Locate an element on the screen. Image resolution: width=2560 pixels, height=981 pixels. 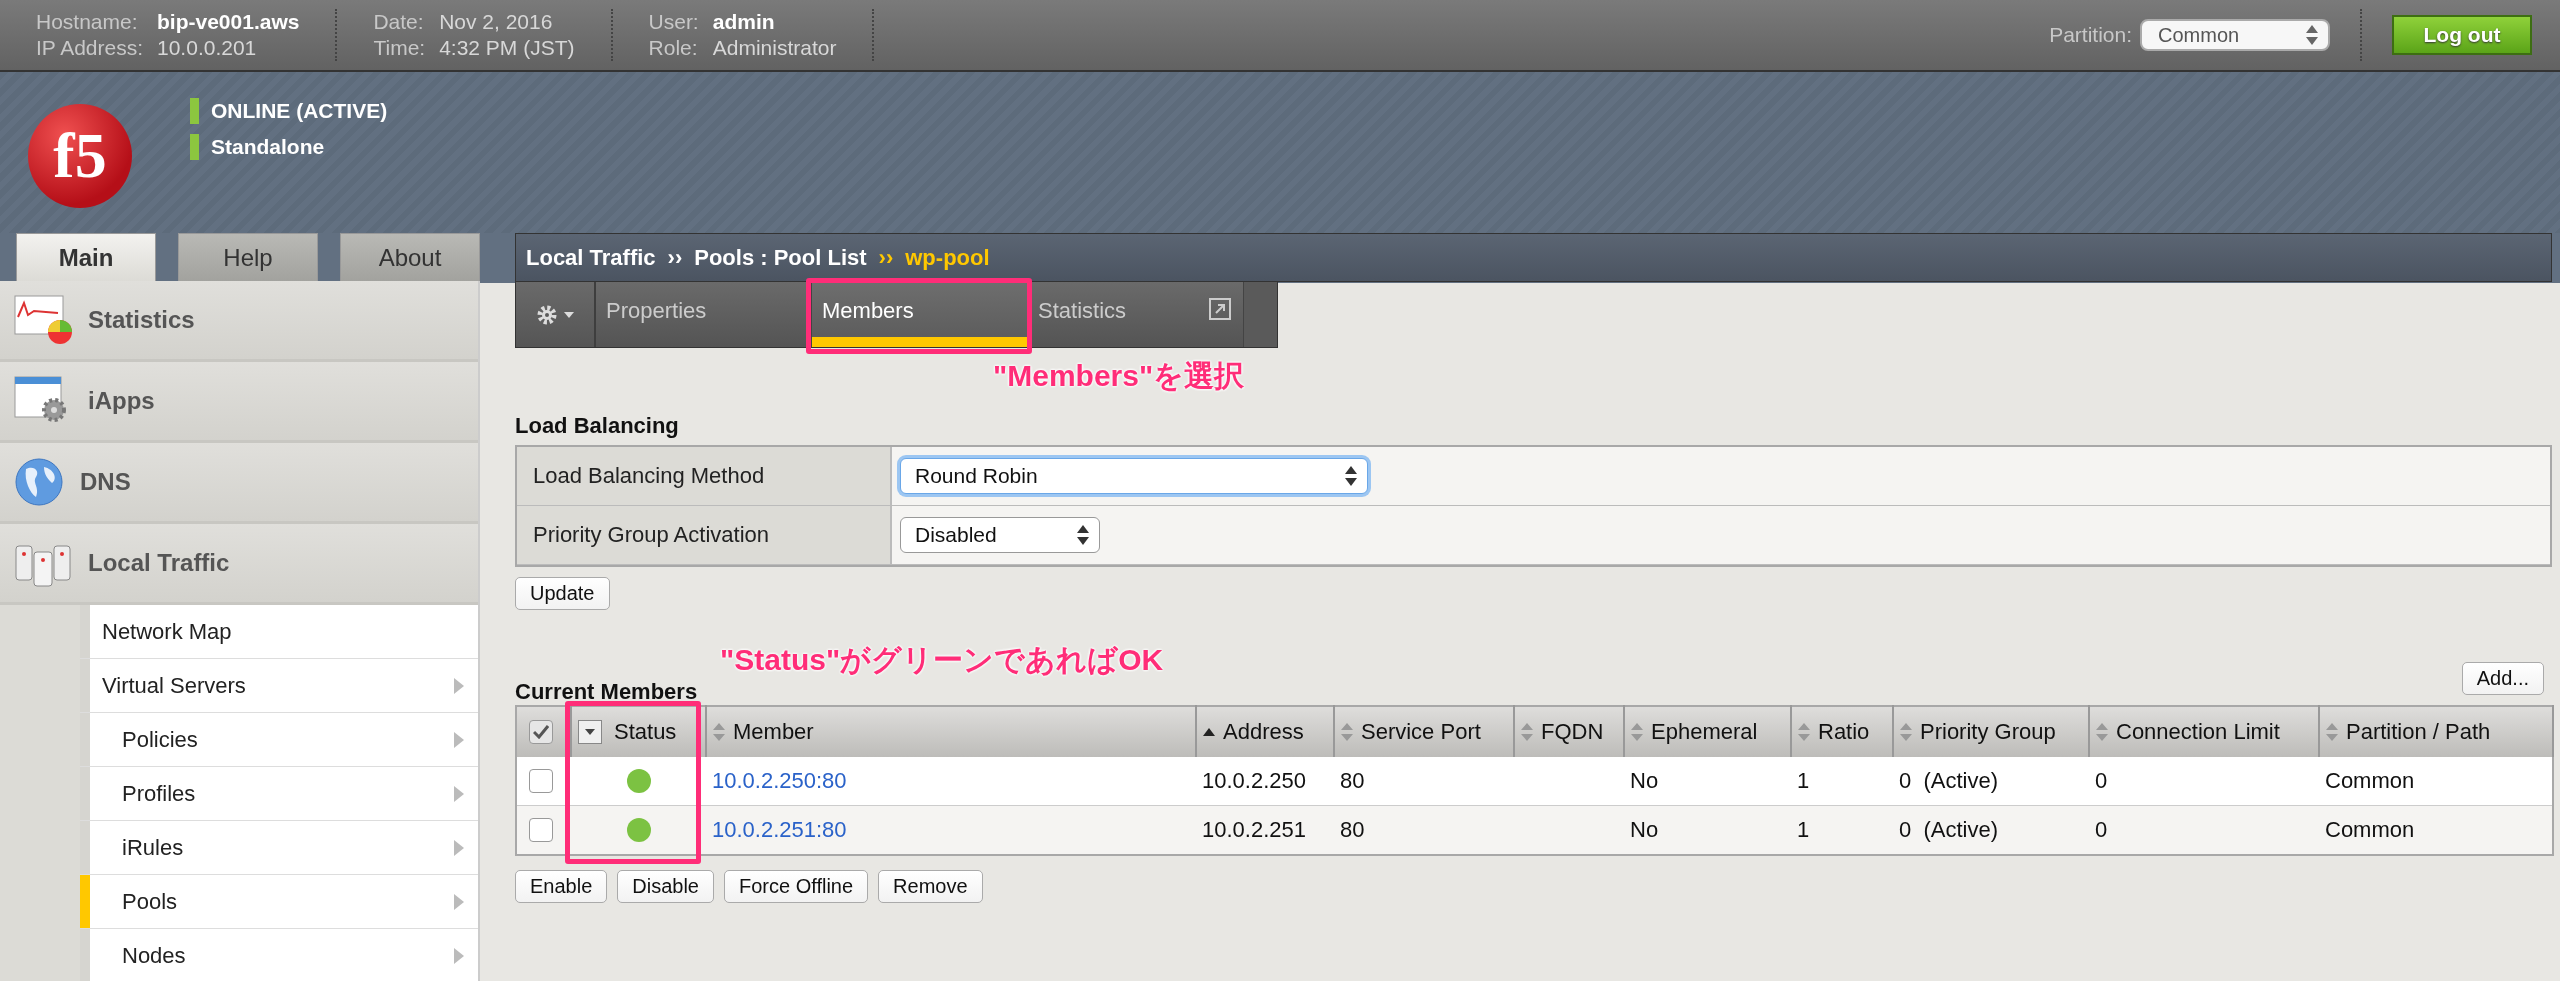
select-field: Disabled is located at coordinates (1000, 535).